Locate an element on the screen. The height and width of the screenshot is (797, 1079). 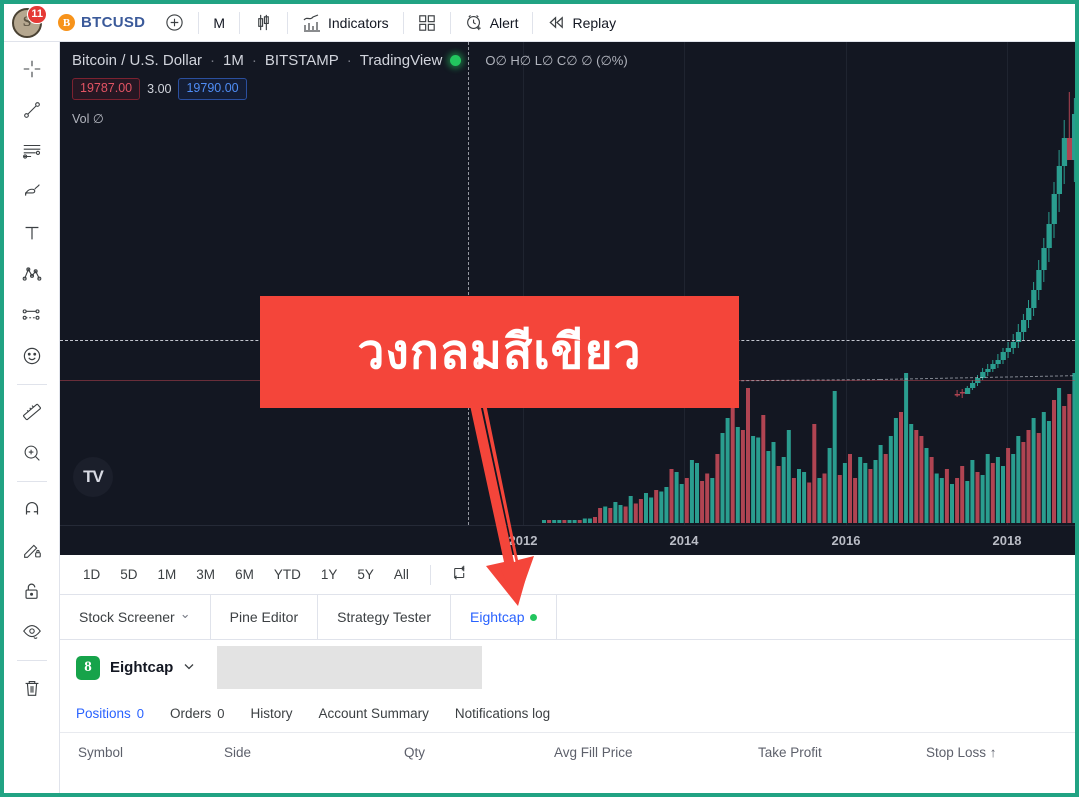
brush-tool is located at coordinates (32, 192).